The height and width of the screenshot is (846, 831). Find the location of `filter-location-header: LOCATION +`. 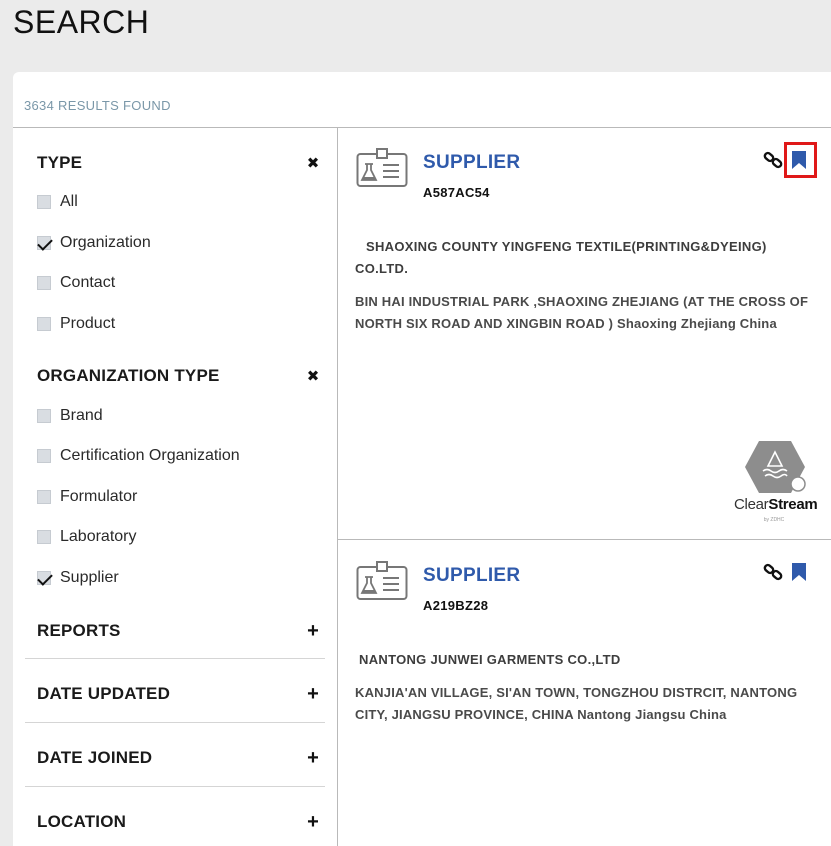

filter-location-header: LOCATION + is located at coordinates (179, 822).